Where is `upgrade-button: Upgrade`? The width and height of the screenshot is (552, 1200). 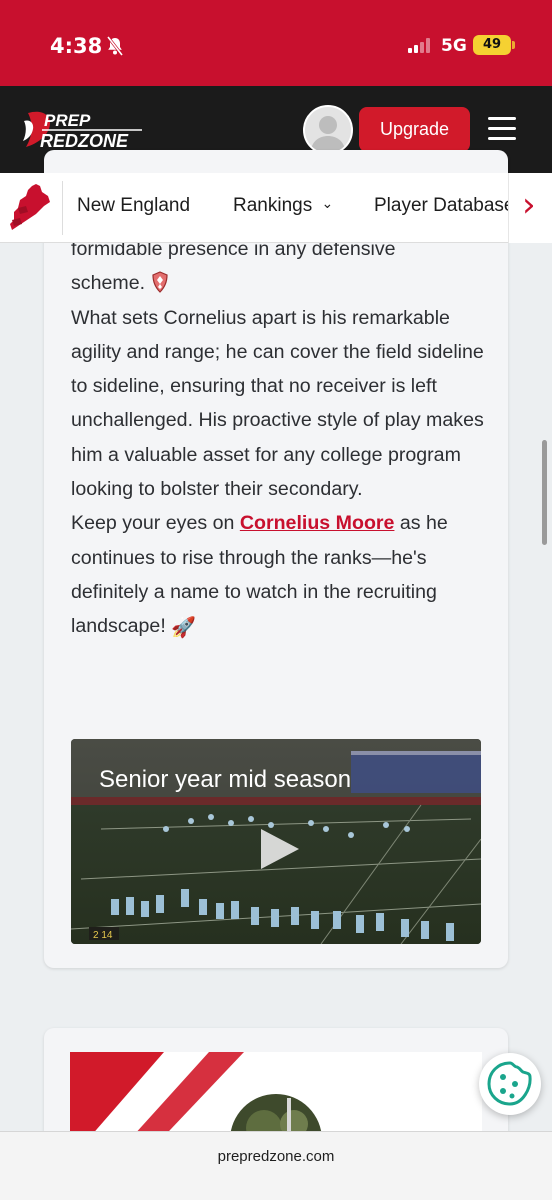 upgrade-button: Upgrade is located at coordinates (414, 129).